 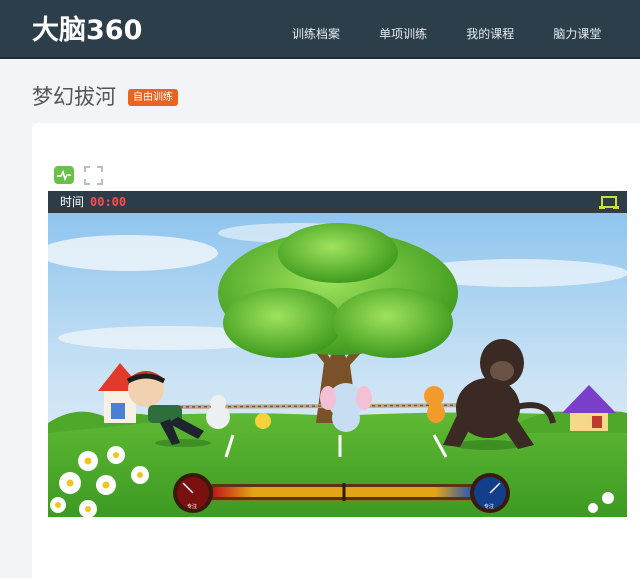 I want to click on page-title: 梦幻拔河, so click(x=74, y=97).